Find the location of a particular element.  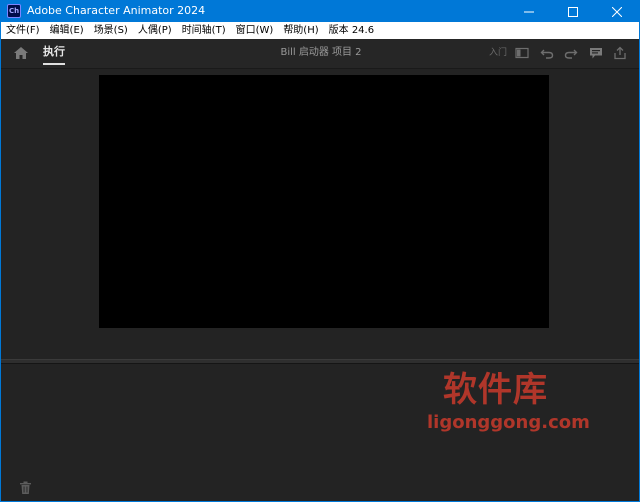

home-button is located at coordinates (21, 54).